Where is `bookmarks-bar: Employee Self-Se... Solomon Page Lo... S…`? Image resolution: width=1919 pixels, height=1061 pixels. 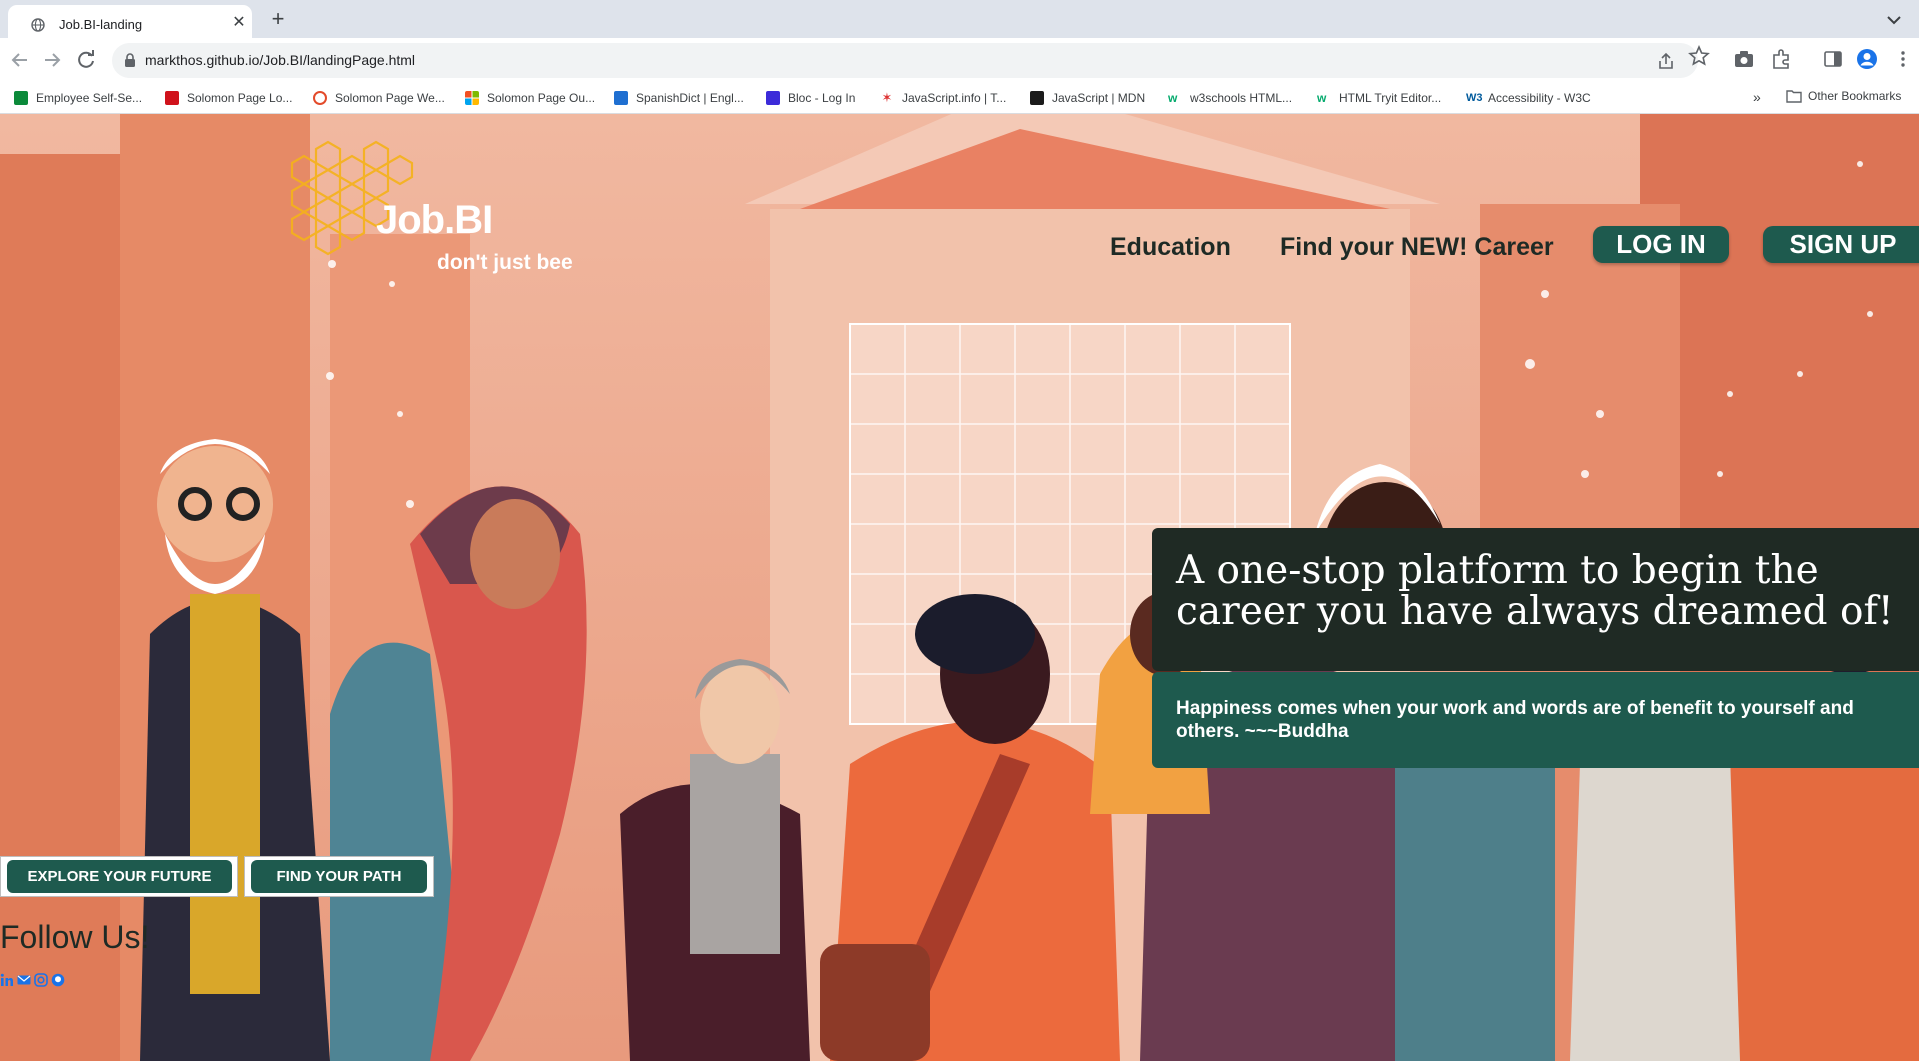
bookmarks-bar: Employee Self-Se... Solomon Page Lo... S… is located at coordinates (959, 98).